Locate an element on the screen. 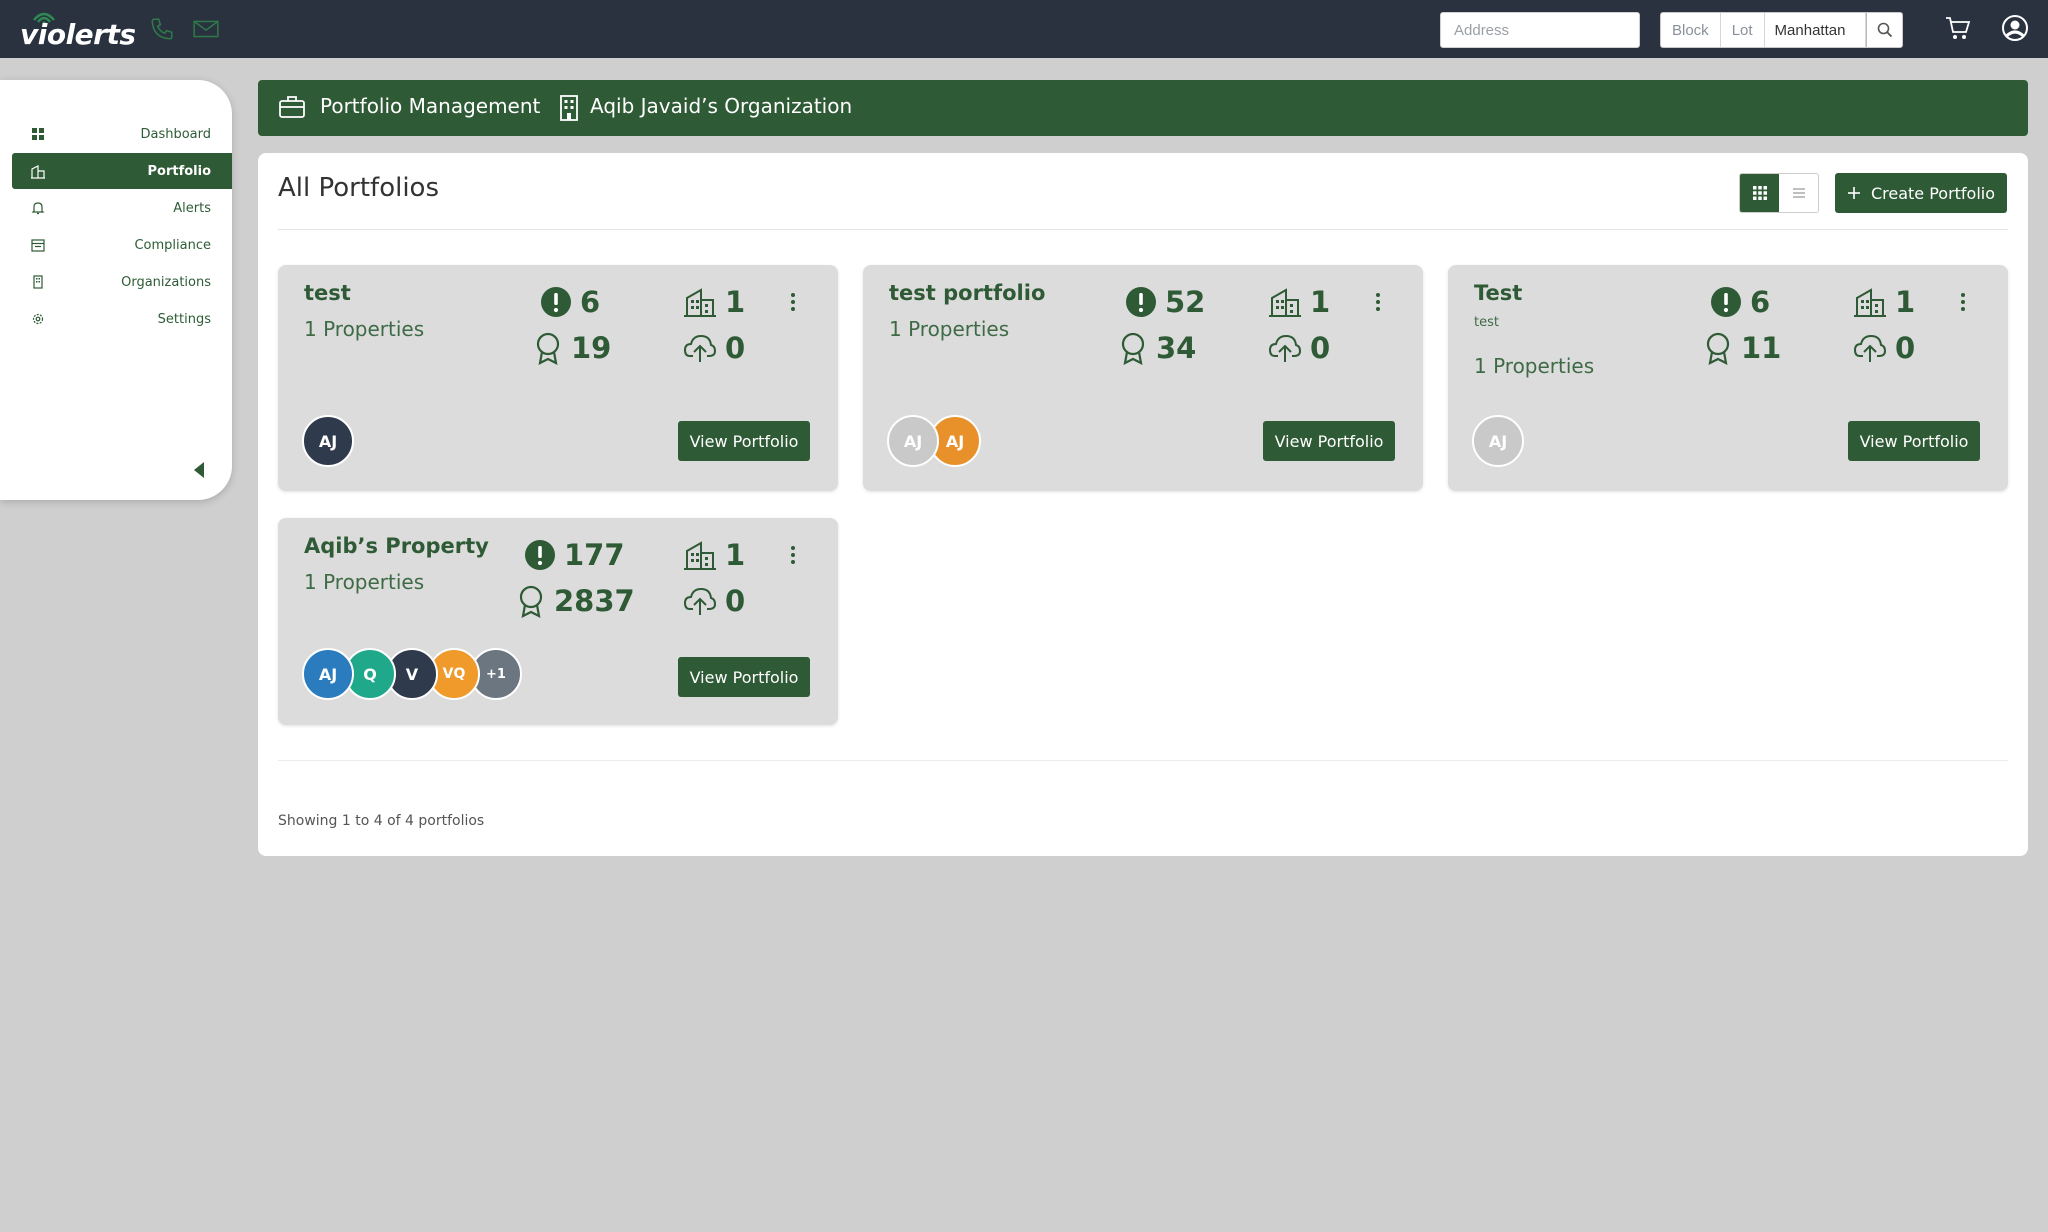  violerts-logo: violerts is located at coordinates (78, 30).